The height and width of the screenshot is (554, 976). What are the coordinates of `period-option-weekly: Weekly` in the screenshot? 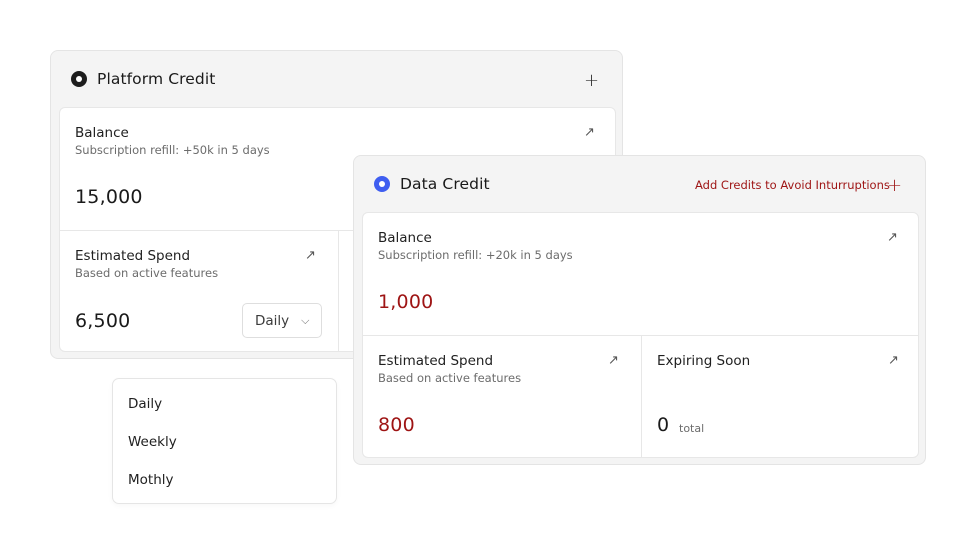 It's located at (152, 442).